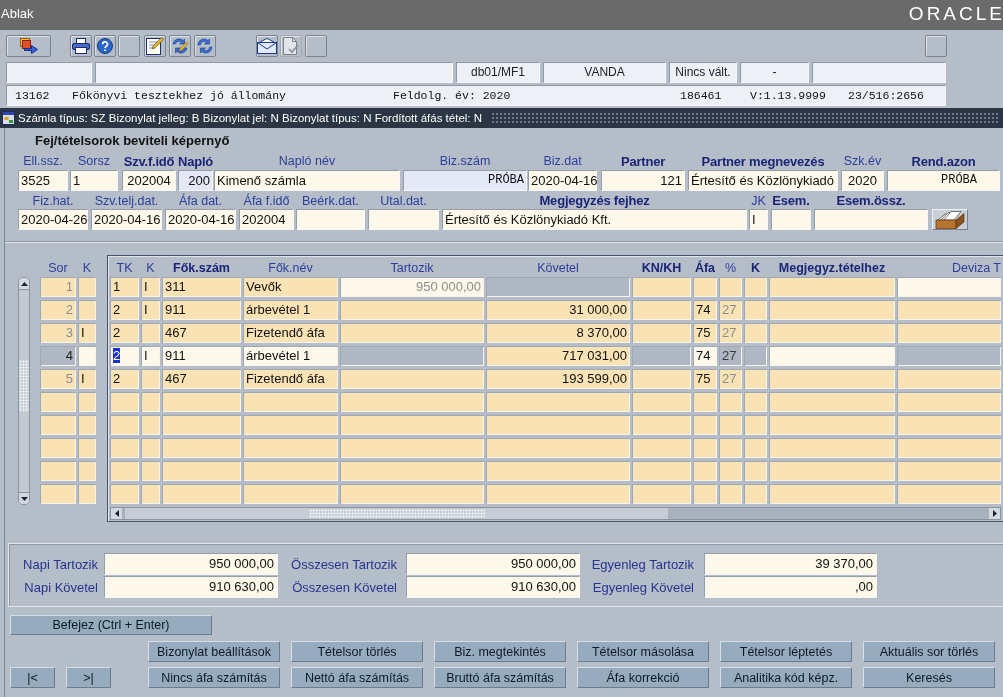 Image resolution: width=1003 pixels, height=697 pixels. Describe the element at coordinates (643, 651) in the screenshot. I see `action-button: Tételsor másolása` at that location.